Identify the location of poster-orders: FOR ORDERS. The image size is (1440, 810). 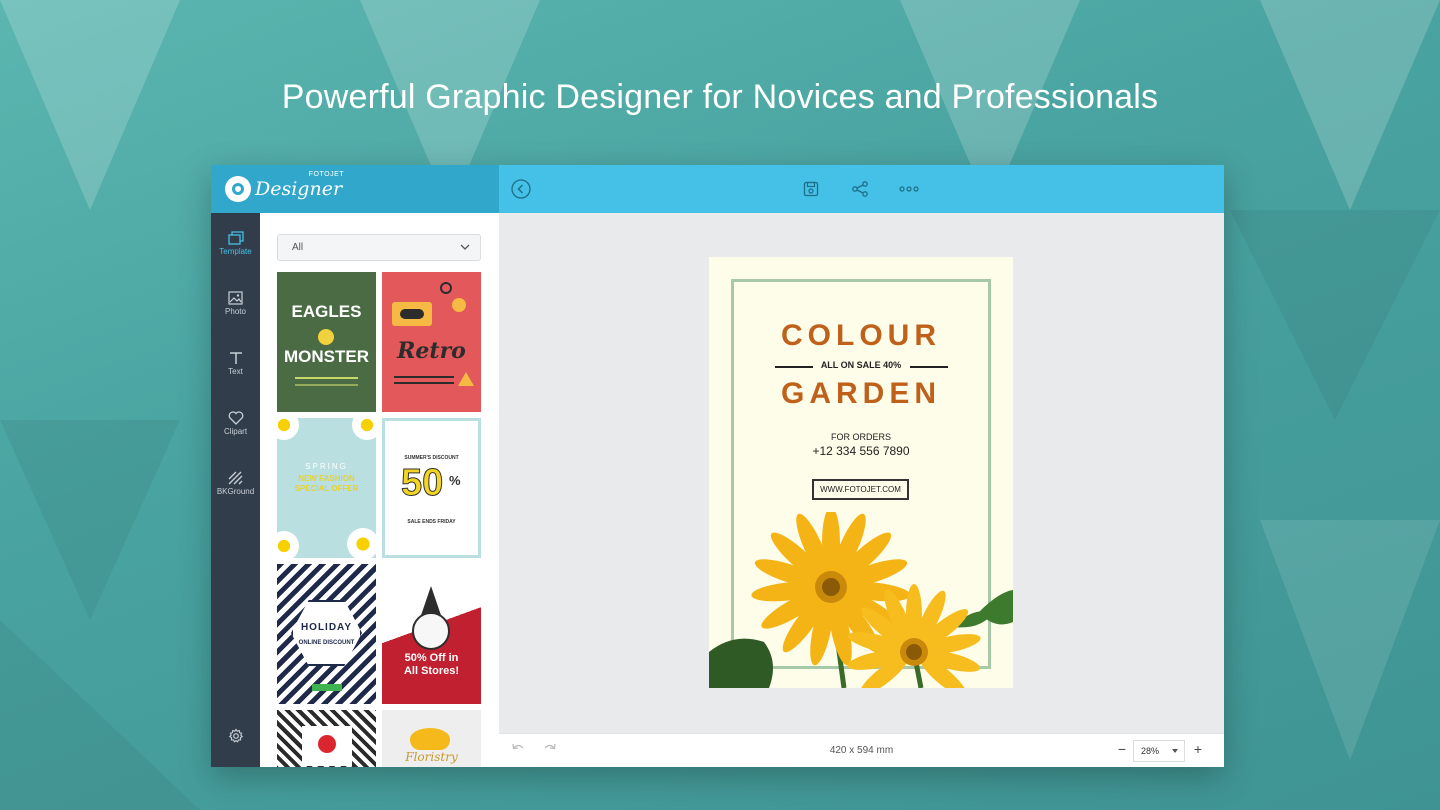
(861, 437).